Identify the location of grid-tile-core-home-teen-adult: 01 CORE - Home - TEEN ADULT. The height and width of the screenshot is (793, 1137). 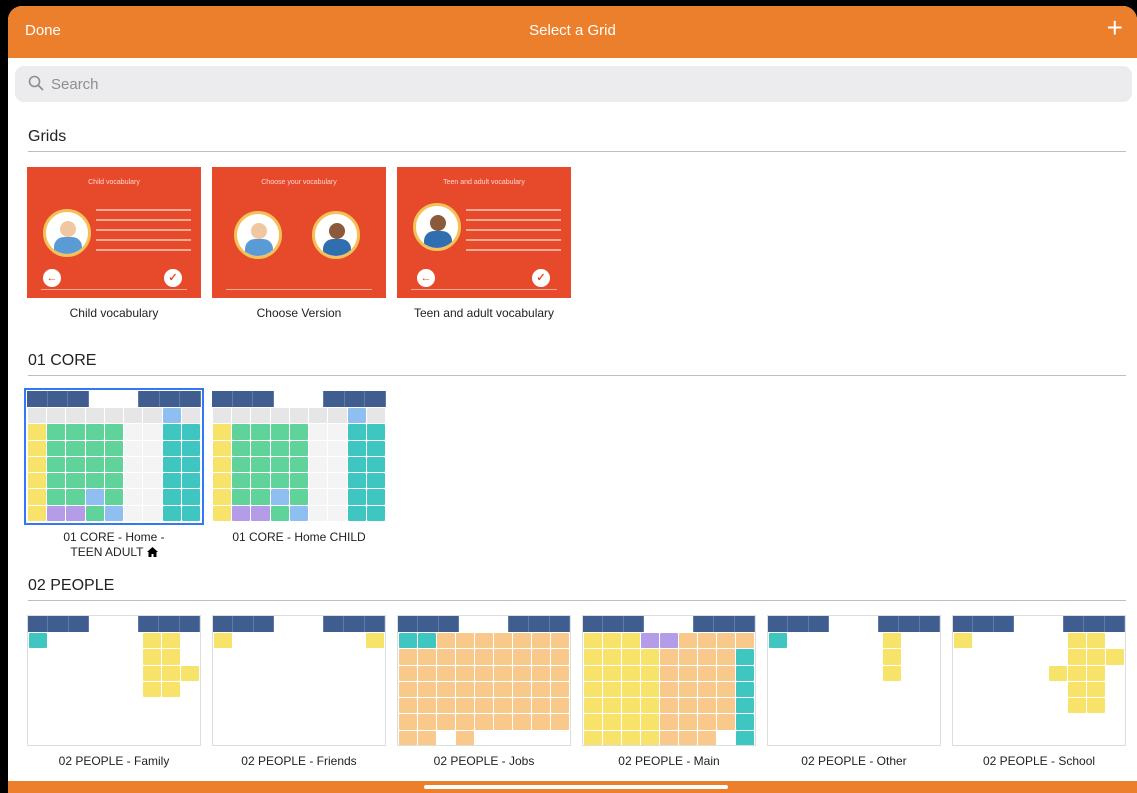
(114, 474).